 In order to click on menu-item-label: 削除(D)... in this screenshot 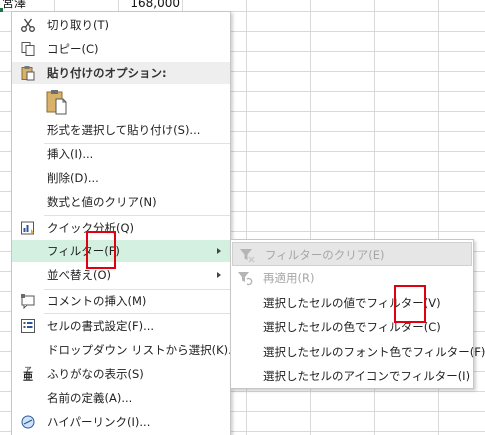, I will do `click(73, 178)`.